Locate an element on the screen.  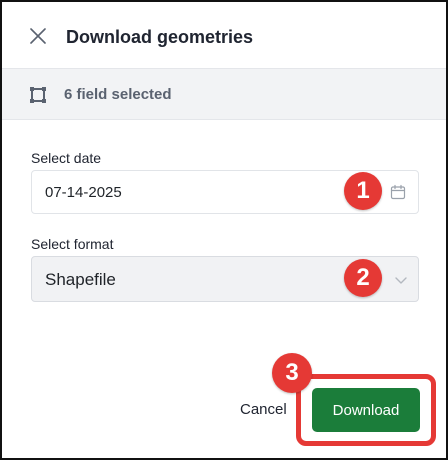
close-button is located at coordinates (38, 36).